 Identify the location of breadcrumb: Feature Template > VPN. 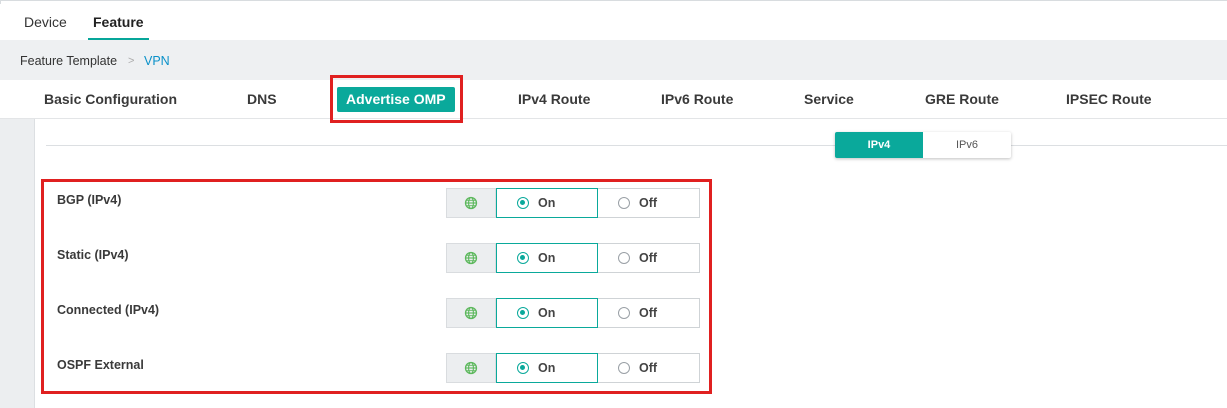
(613, 60).